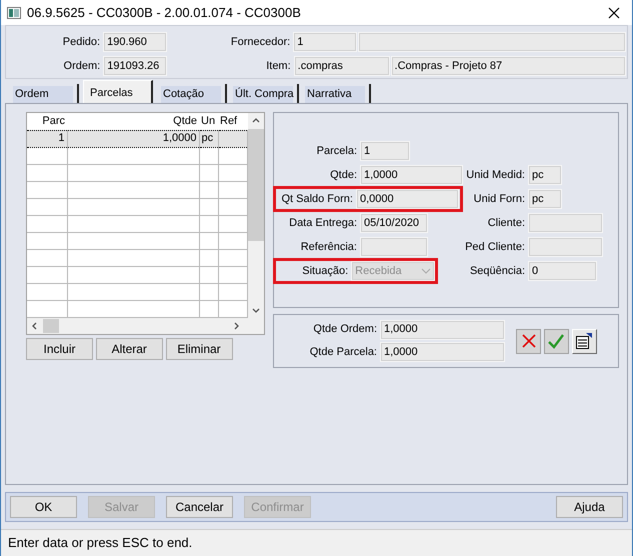 This screenshot has width=633, height=556. I want to click on footer-button: OK, so click(43, 507).